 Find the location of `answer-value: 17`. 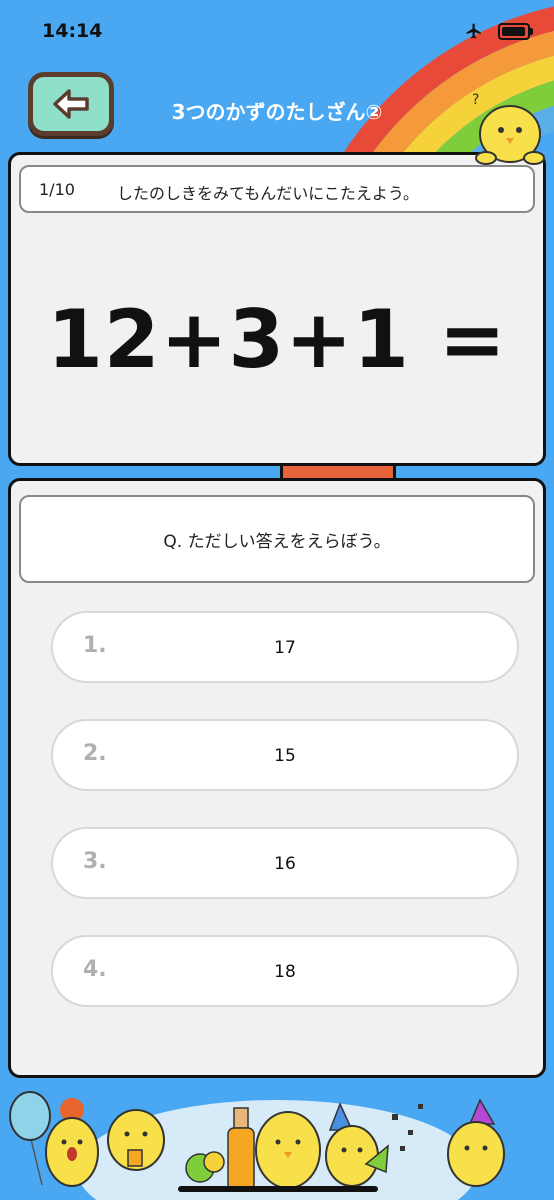

answer-value: 17 is located at coordinates (285, 648).